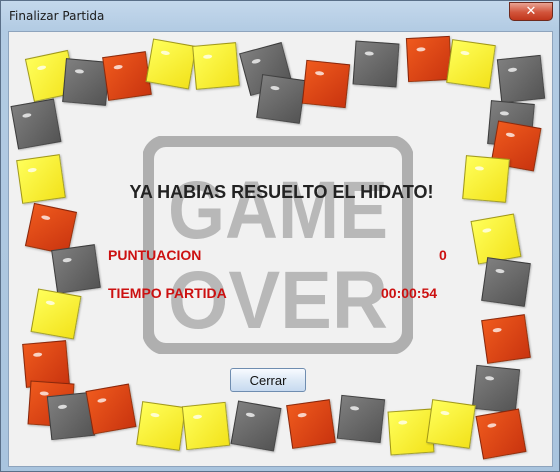 The width and height of the screenshot is (560, 472). Describe the element at coordinates (268, 380) in the screenshot. I see `cerrar-button: Cerrar` at that location.